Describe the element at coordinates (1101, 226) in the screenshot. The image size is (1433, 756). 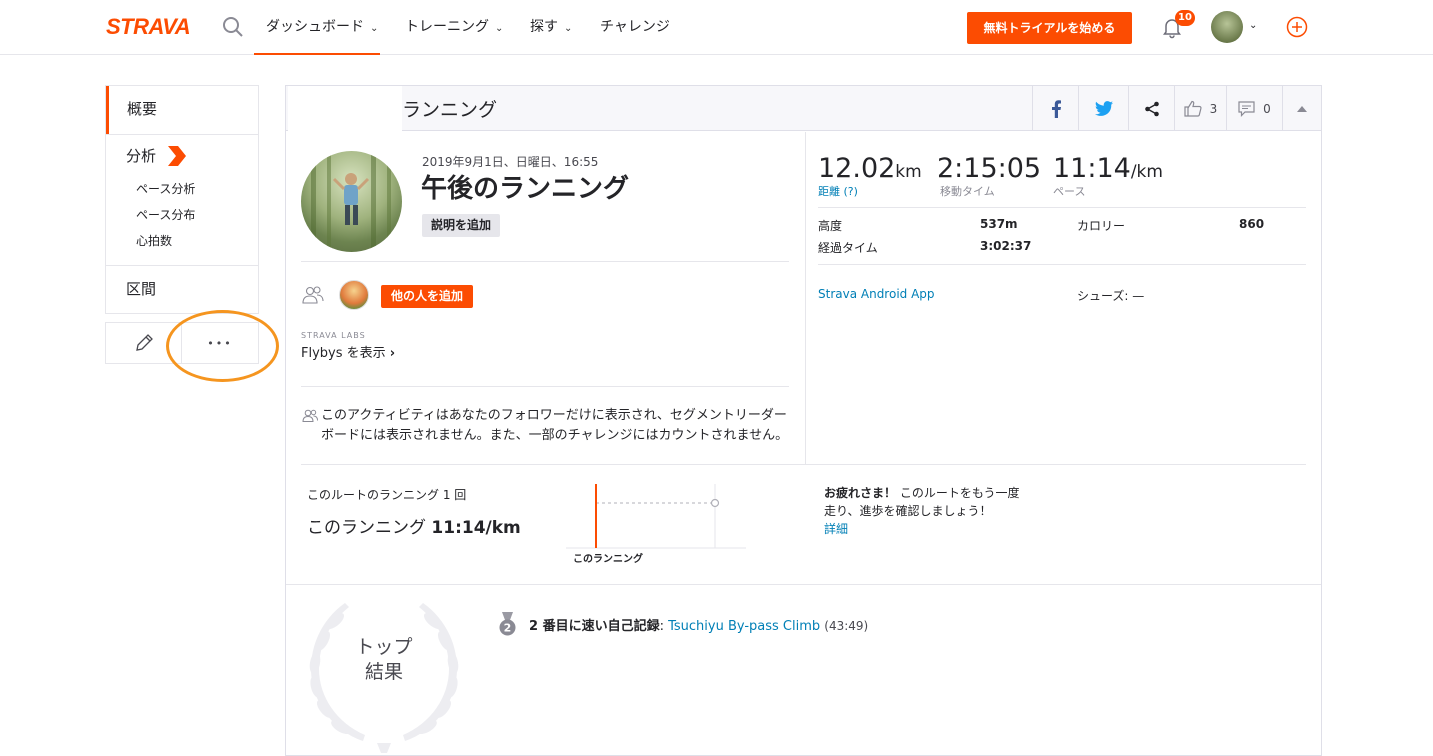
I see `calories-label: カロリー` at that location.